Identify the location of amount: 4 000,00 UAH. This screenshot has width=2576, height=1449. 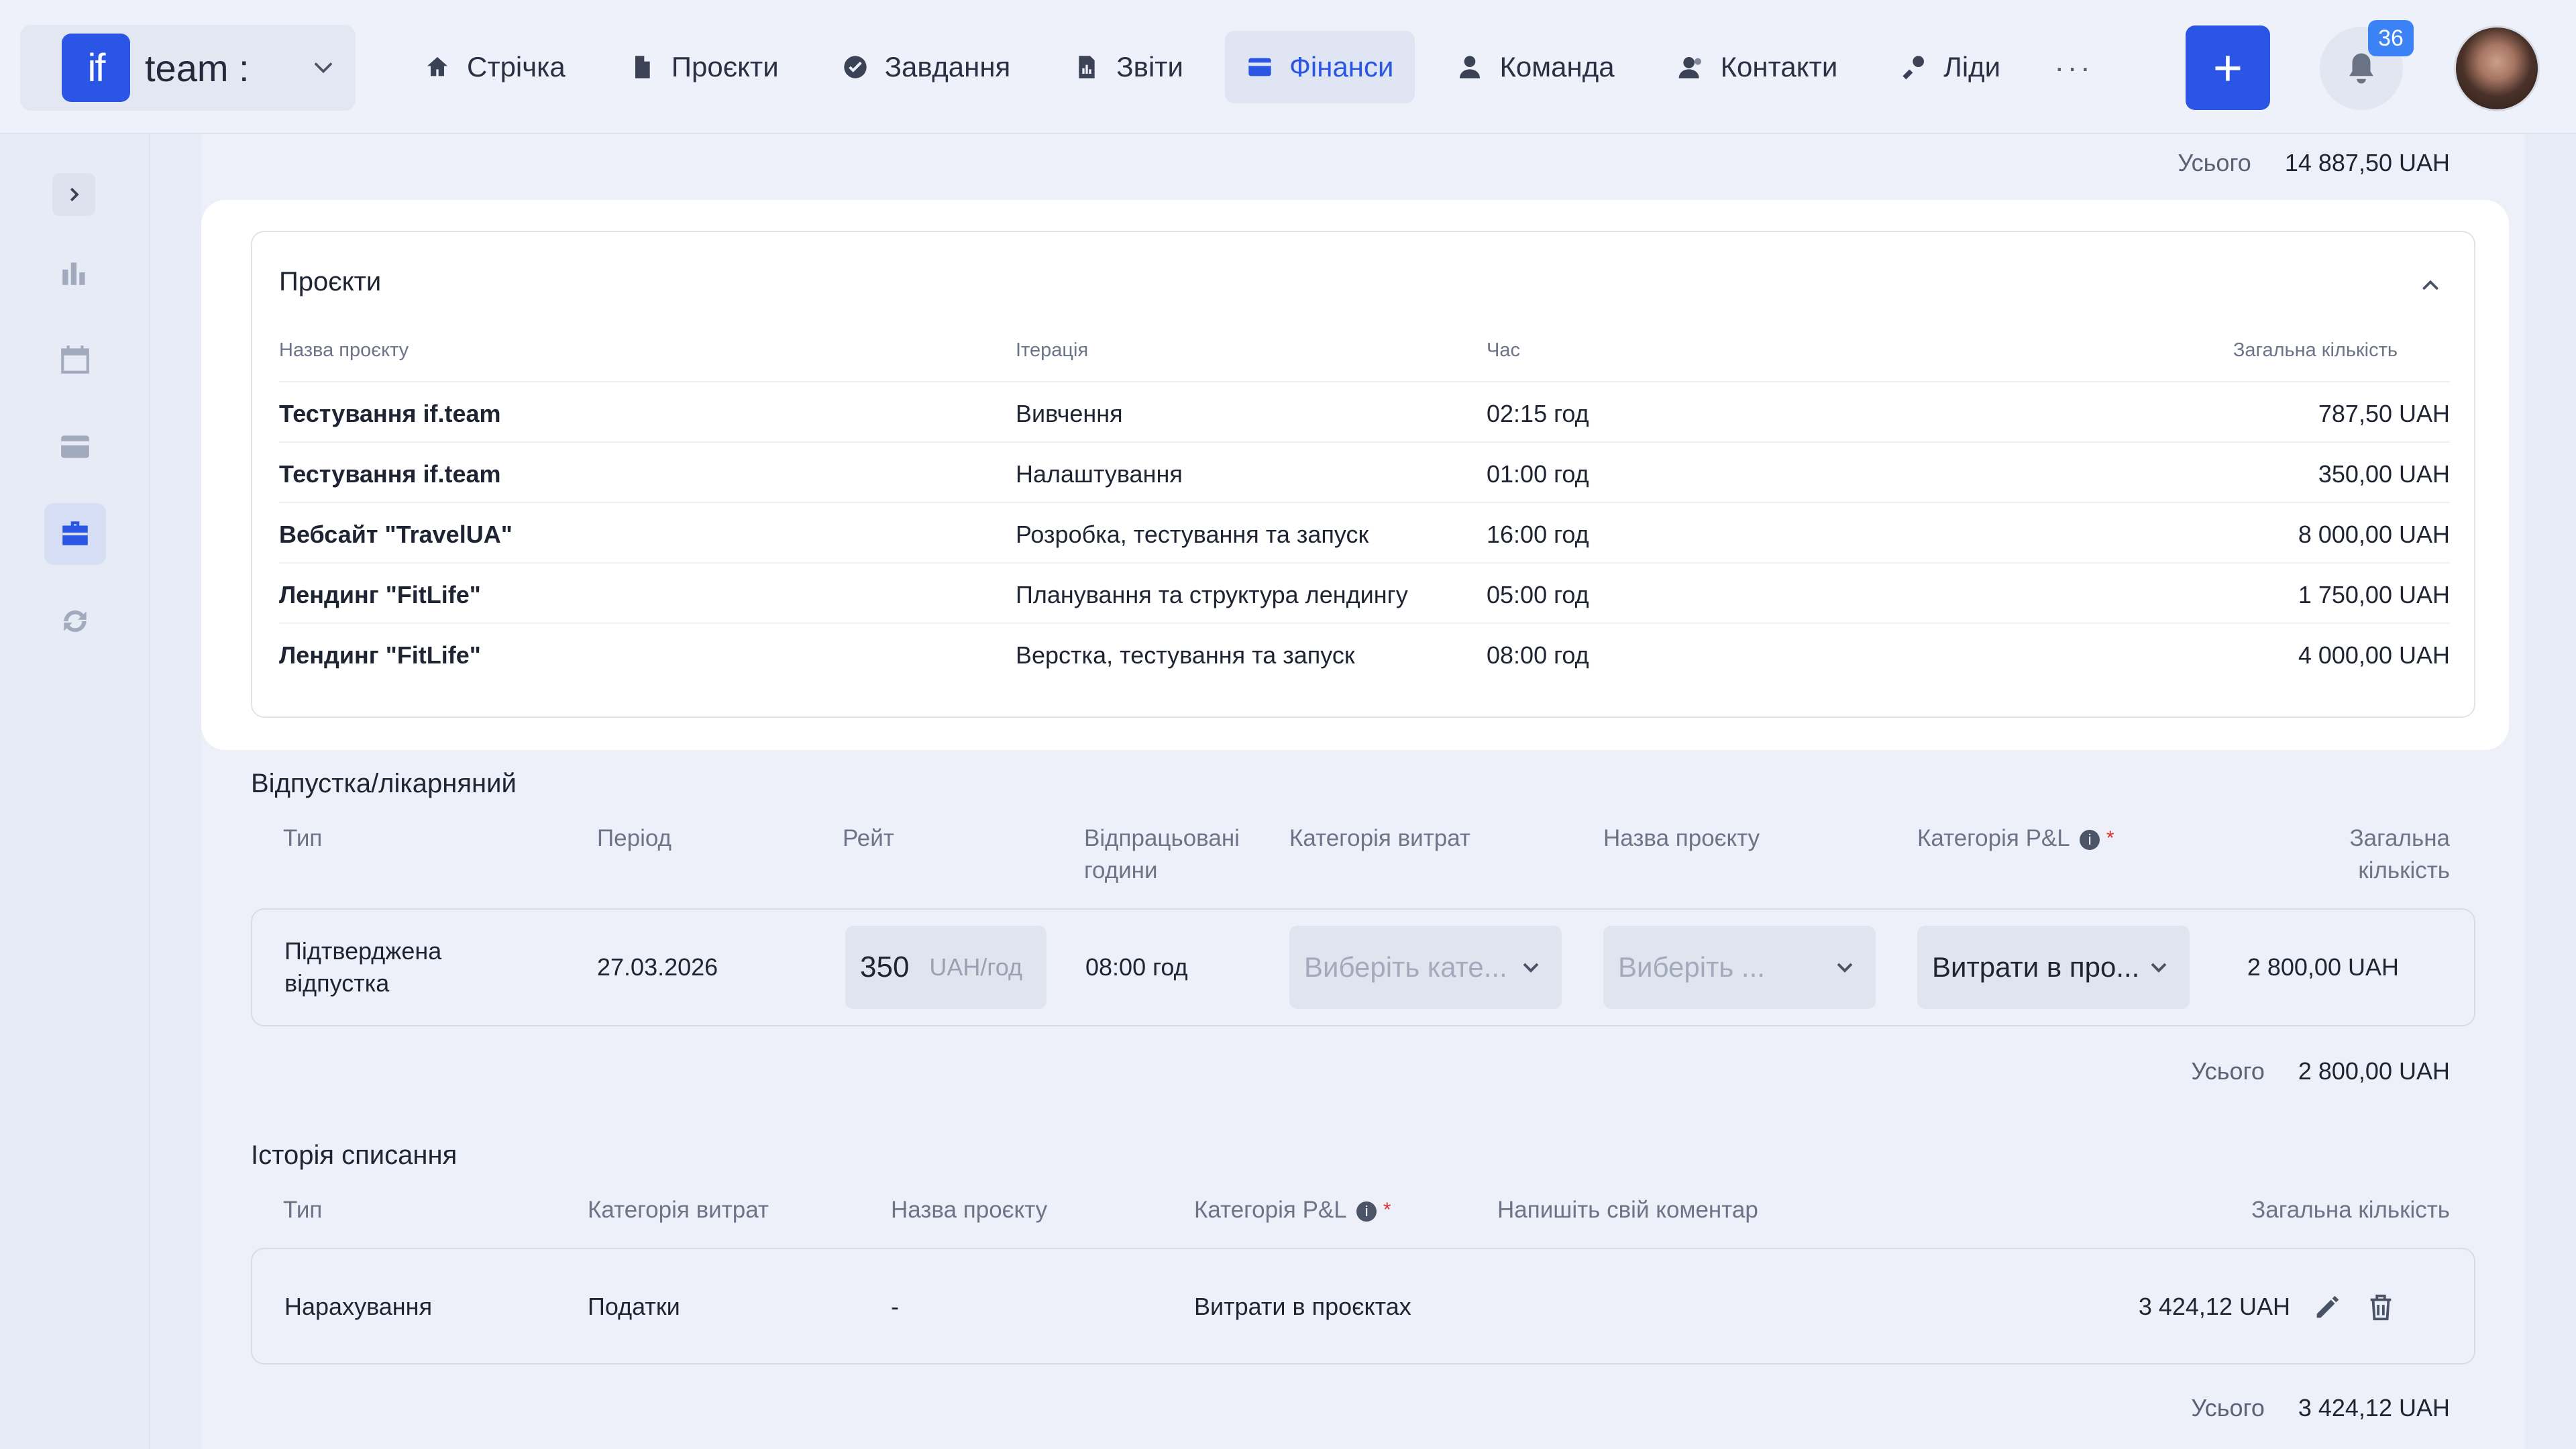
(2374, 655).